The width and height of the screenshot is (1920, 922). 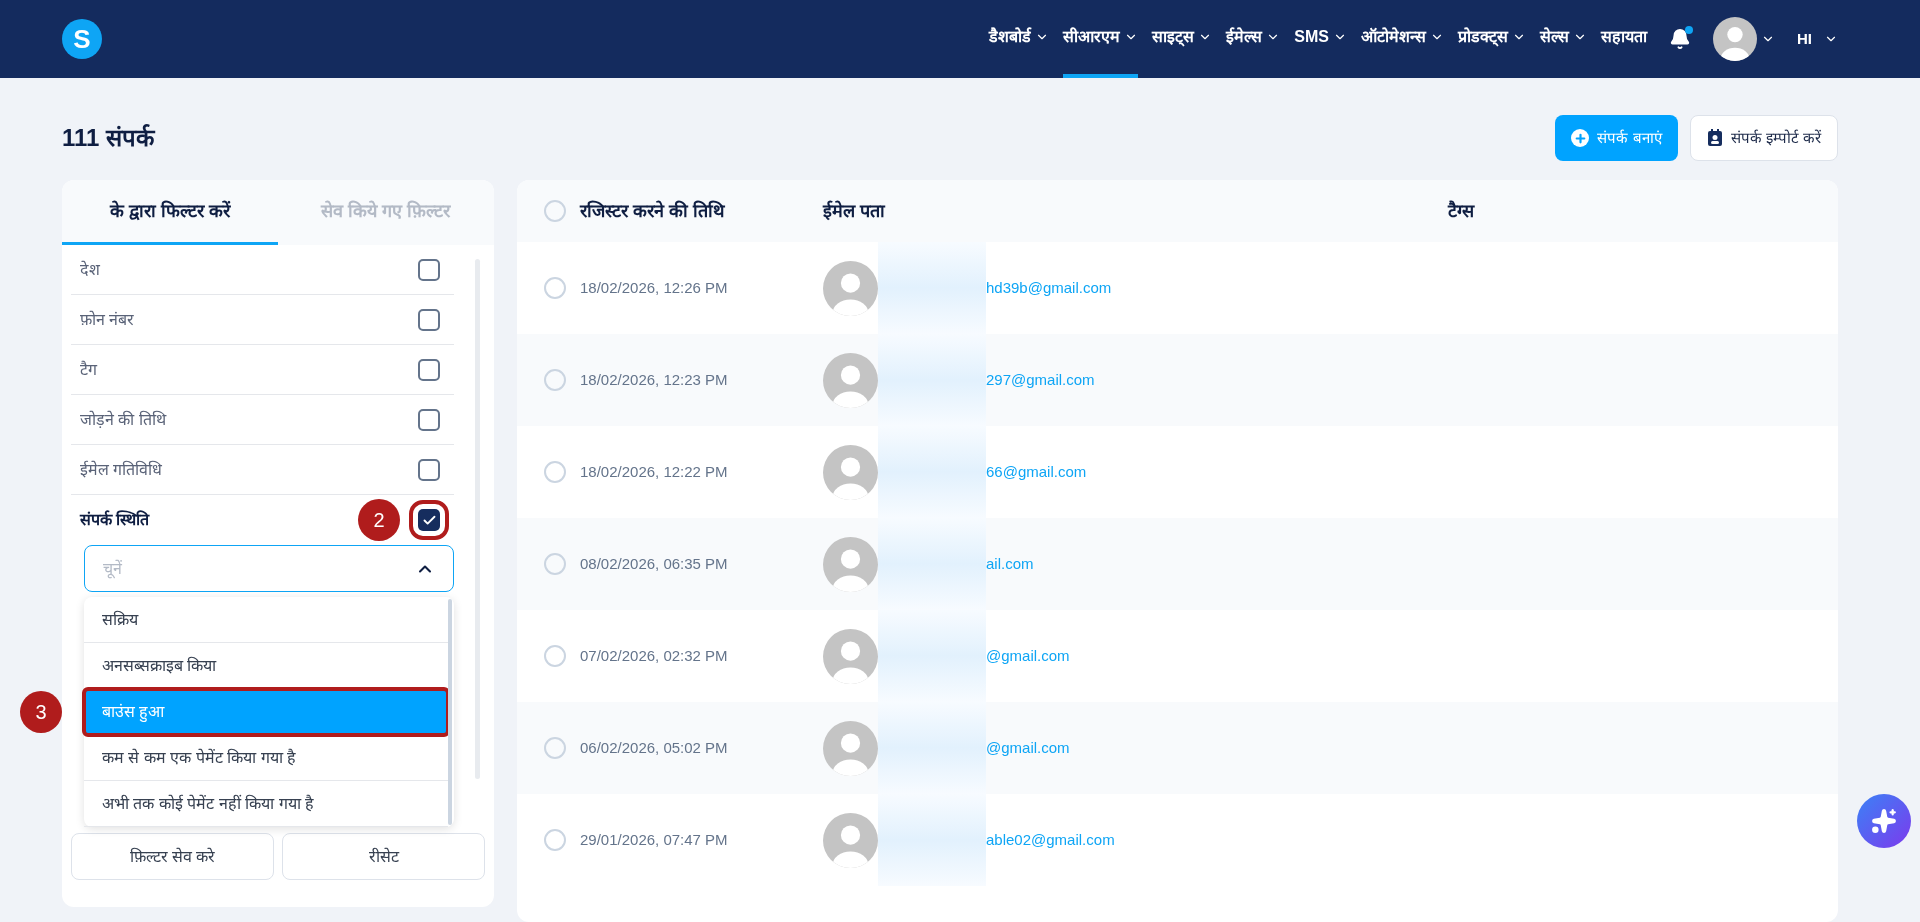 What do you see at coordinates (1763, 138) in the screenshot?
I see `import-contacts-button: संपर्क इम्पोर्ट करें` at bounding box center [1763, 138].